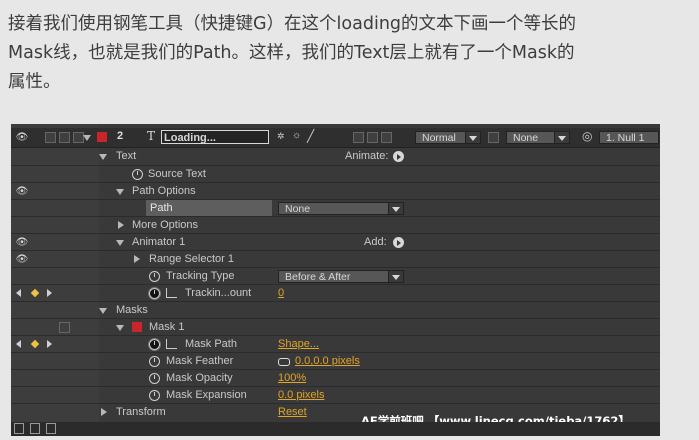 The image size is (699, 440). I want to click on prop-row-source-text: Source Text, so click(335, 174).